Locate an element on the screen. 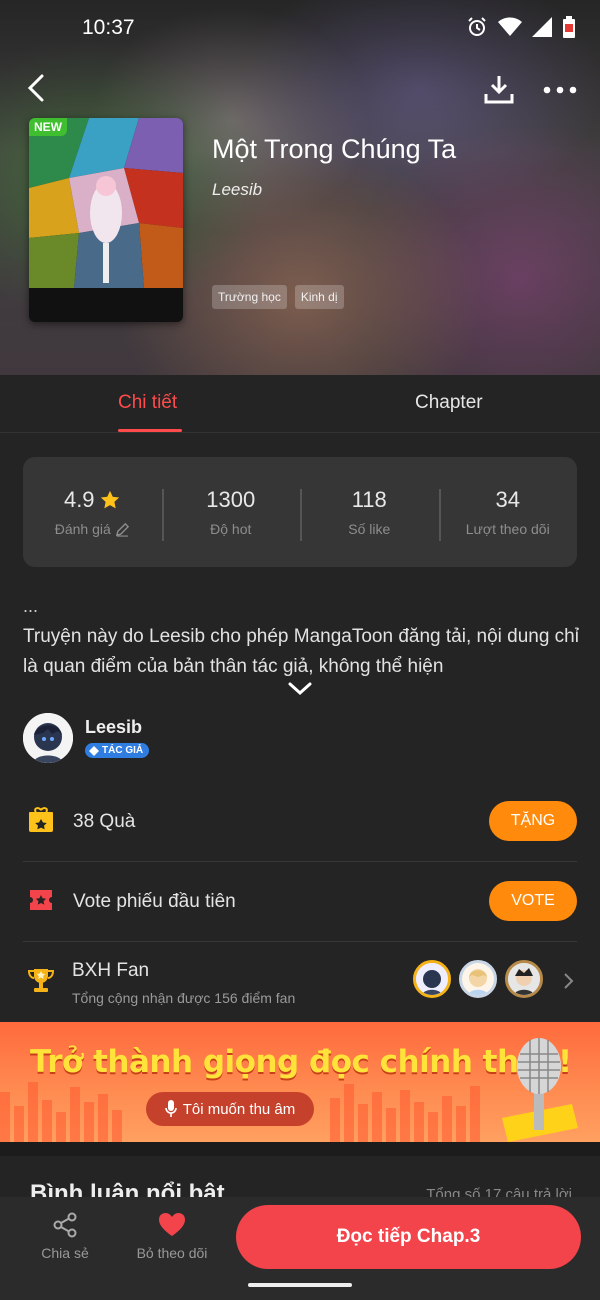 The height and width of the screenshot is (1300, 600). author-badge-icon is located at coordinates (94, 750).